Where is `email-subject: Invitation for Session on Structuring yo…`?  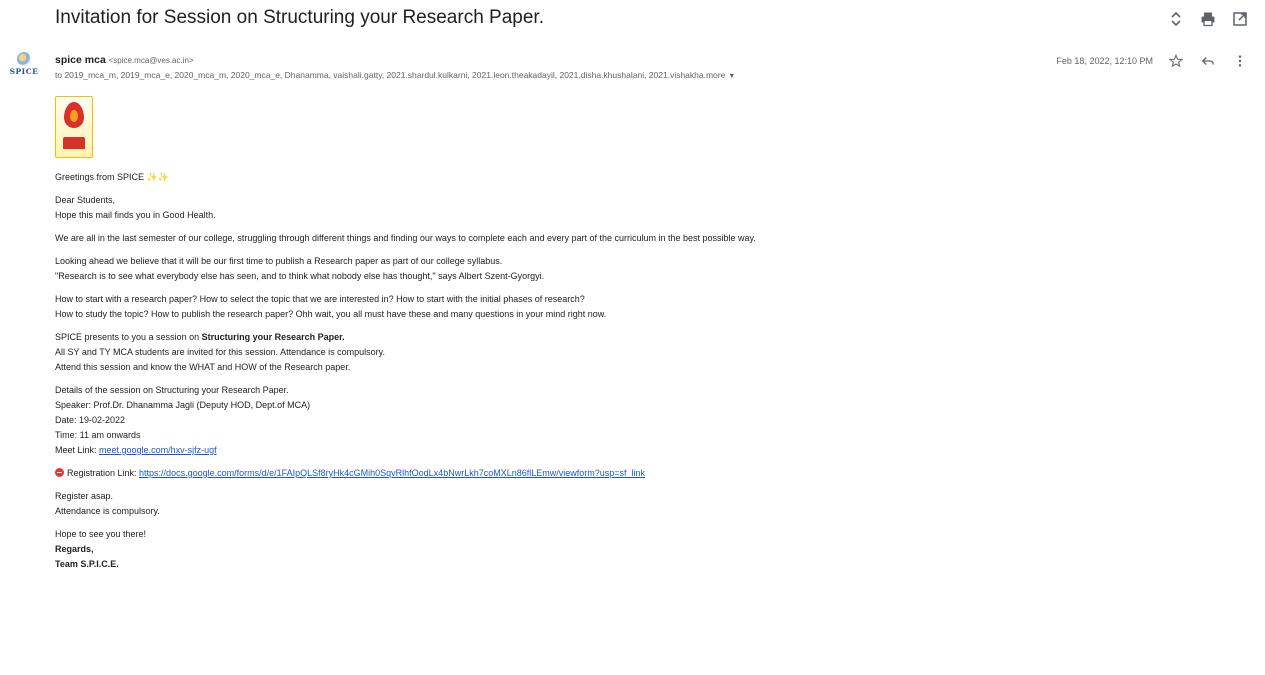
email-subject: Invitation for Session on Structuring yo… is located at coordinates (299, 17).